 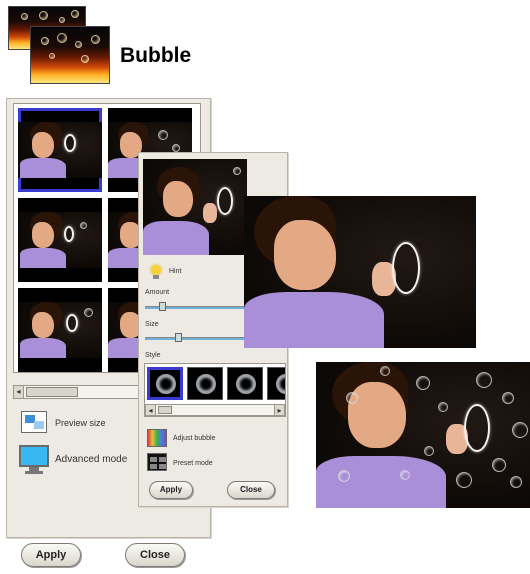 What do you see at coordinates (70, 55) in the screenshot?
I see `effect-thumbnail-icon` at bounding box center [70, 55].